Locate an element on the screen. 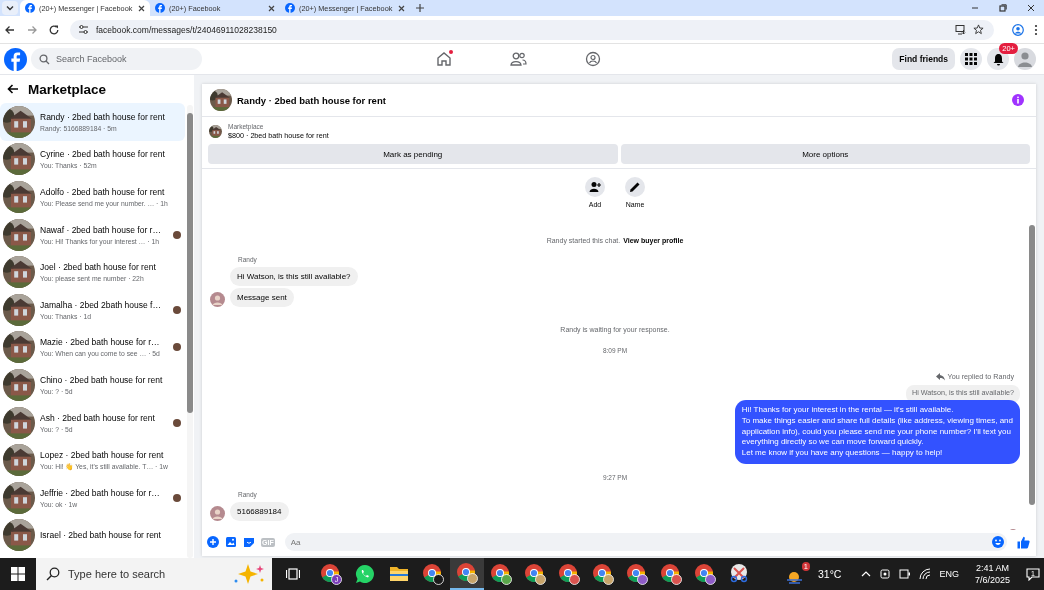  menu-grid-icon is located at coordinates (971, 59).